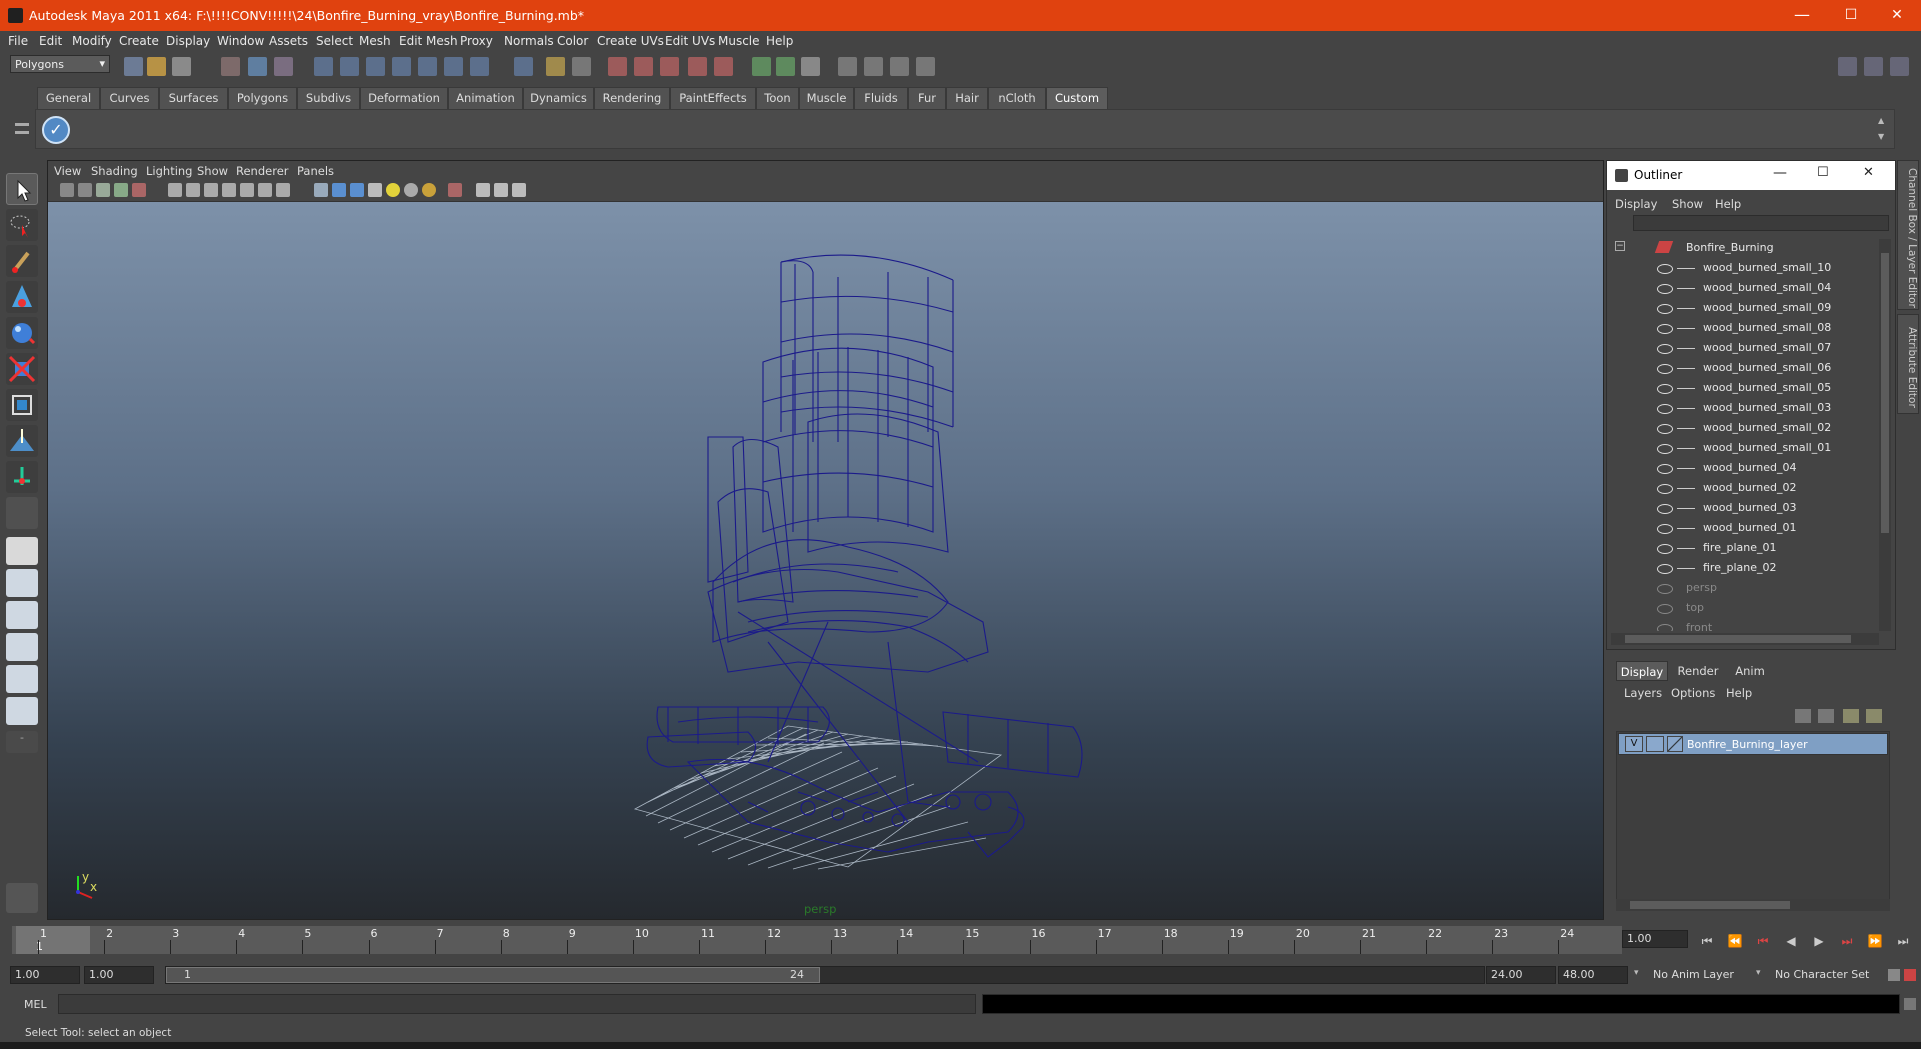 This screenshot has height=1049, width=1921. What do you see at coordinates (240, 41) in the screenshot?
I see `menu-window: Window` at bounding box center [240, 41].